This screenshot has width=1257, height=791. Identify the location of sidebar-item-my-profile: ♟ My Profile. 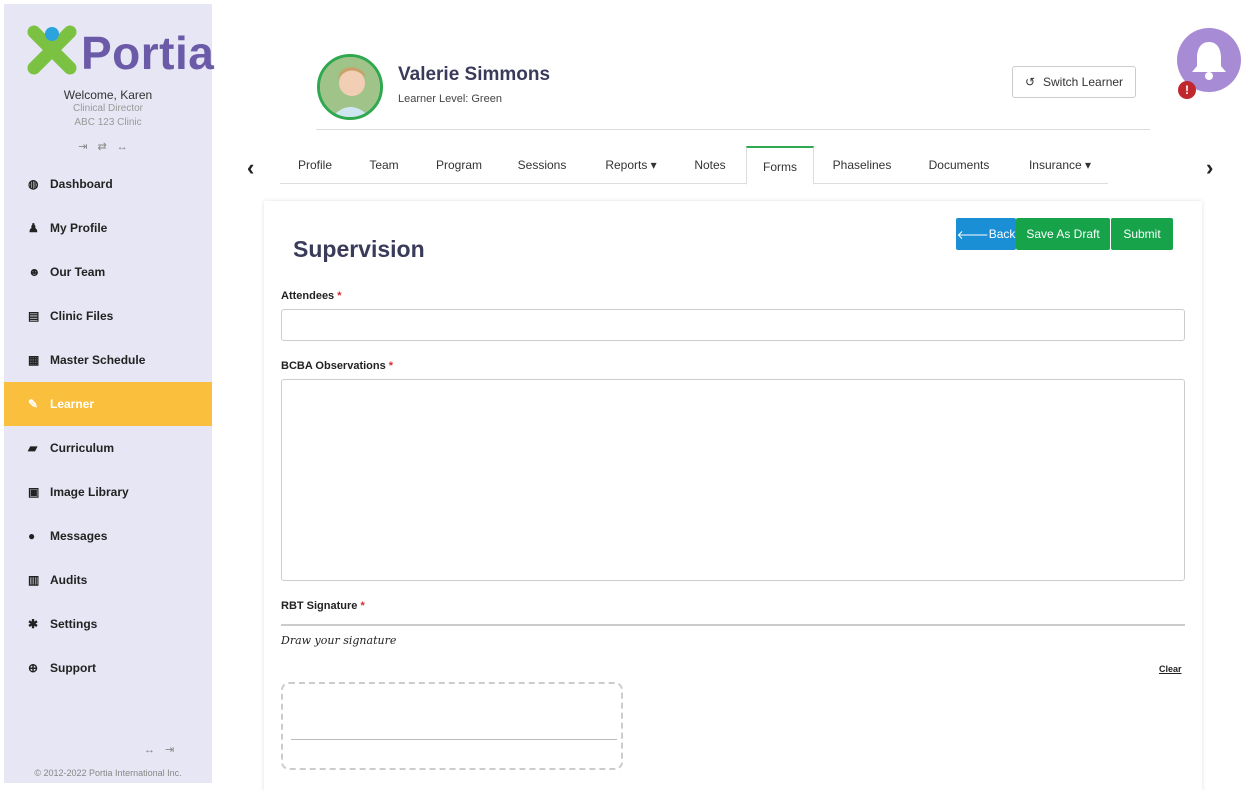
(108, 228).